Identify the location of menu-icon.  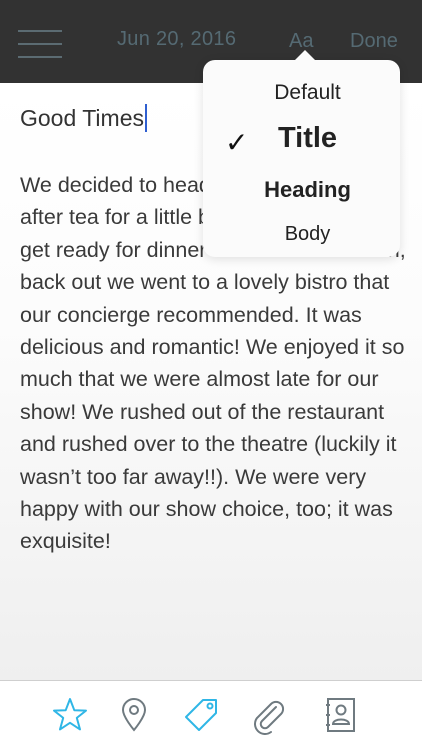
(40, 44).